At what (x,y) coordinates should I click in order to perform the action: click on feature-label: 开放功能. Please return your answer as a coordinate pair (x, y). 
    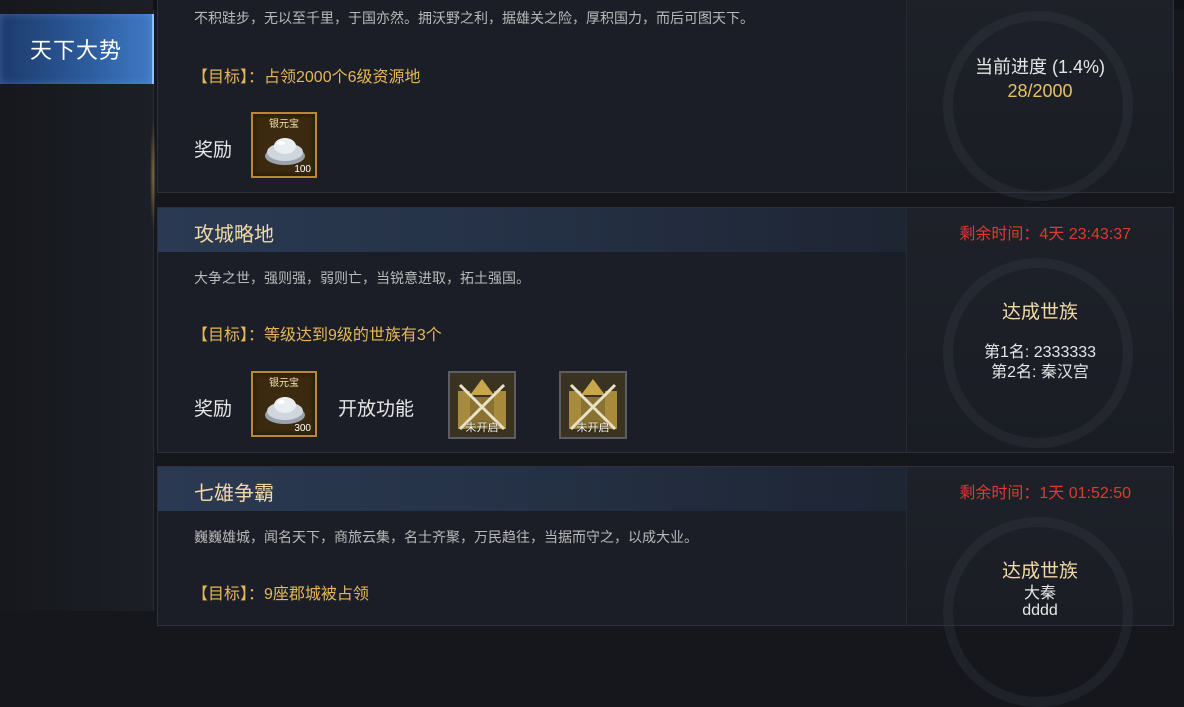
    Looking at the image, I should click on (376, 409).